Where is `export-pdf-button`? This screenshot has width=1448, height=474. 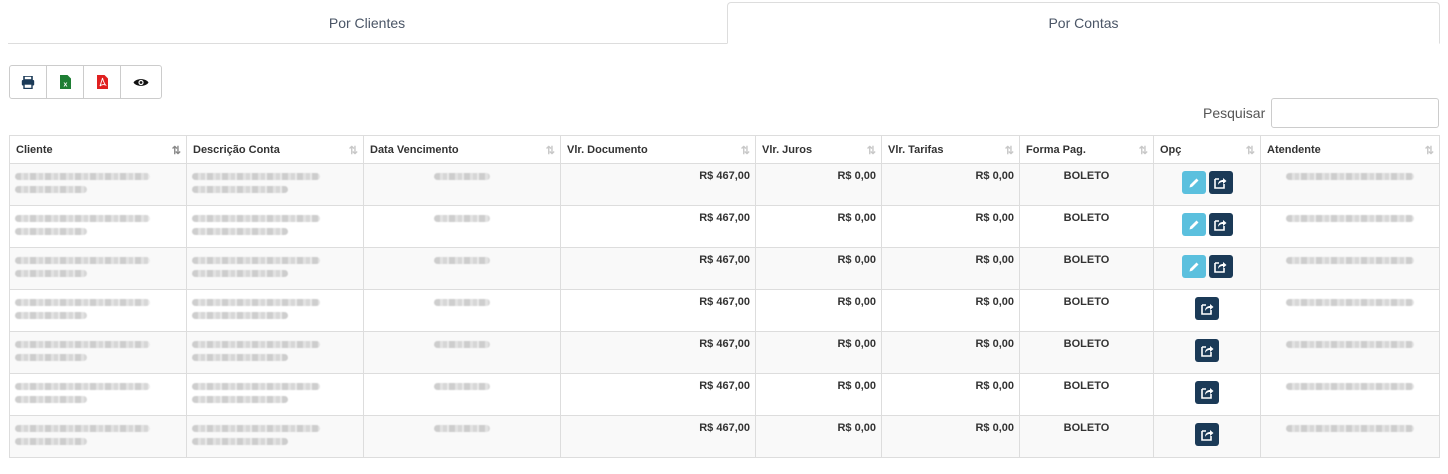 export-pdf-button is located at coordinates (102, 82).